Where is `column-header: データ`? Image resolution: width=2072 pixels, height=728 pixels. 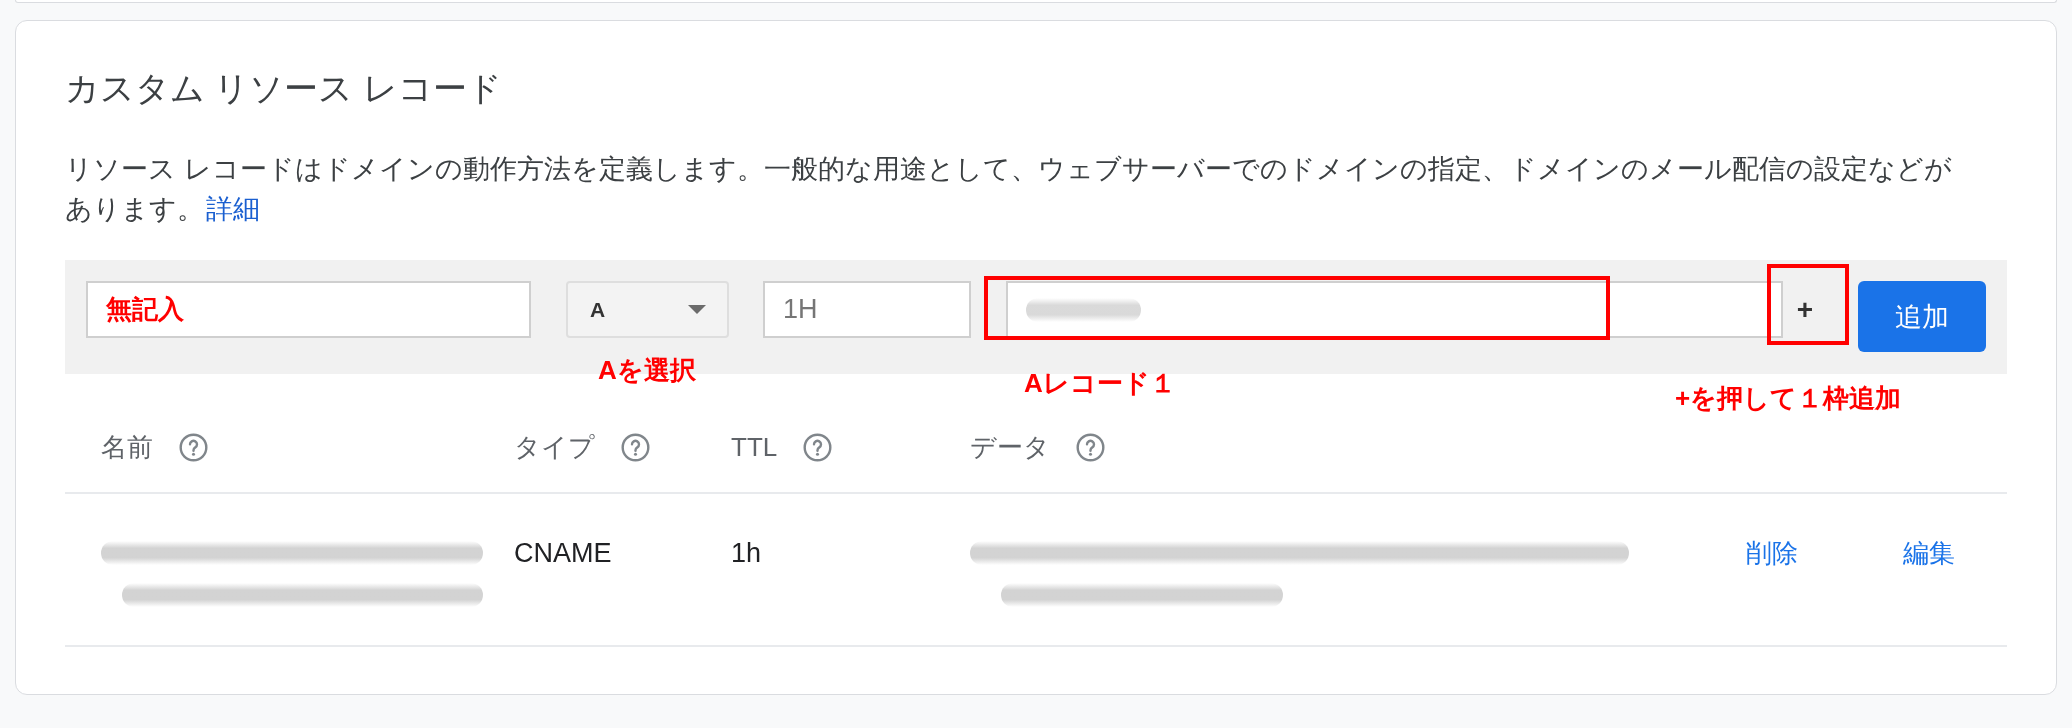 column-header: データ is located at coordinates (1010, 447).